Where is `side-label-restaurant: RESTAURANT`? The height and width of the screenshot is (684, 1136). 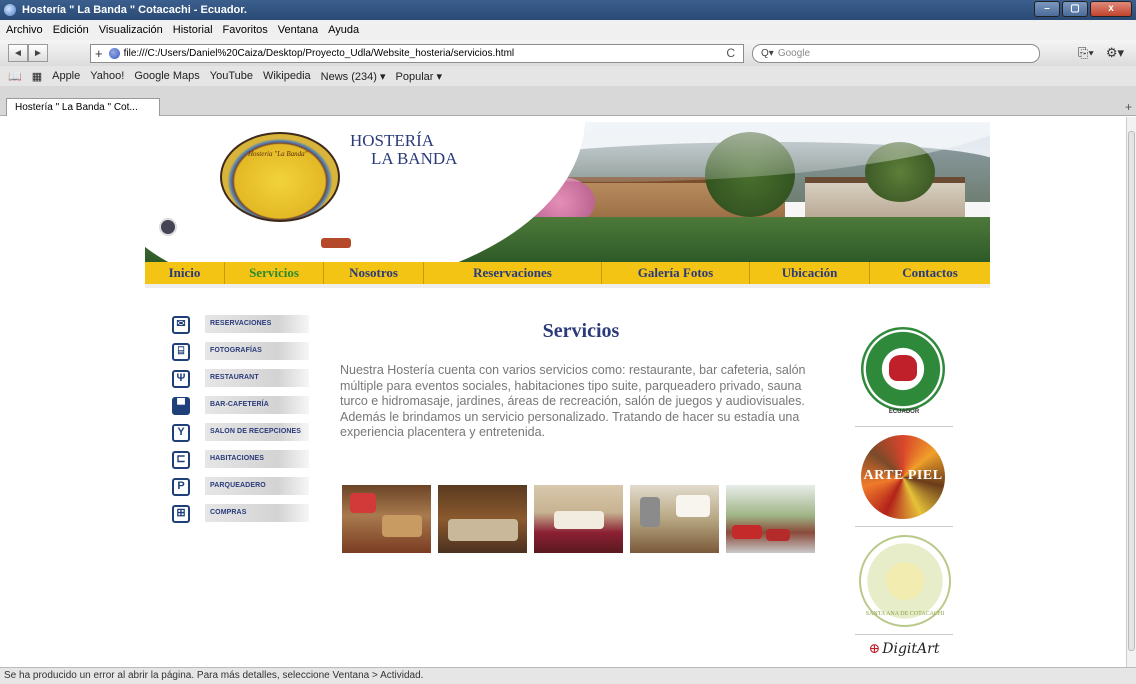
side-label-restaurant: RESTAURANT is located at coordinates (257, 378).